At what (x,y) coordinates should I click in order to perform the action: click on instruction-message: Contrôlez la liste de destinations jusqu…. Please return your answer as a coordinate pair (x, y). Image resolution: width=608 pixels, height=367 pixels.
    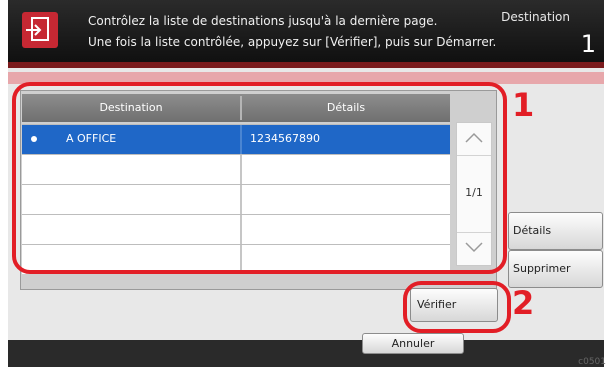
    Looking at the image, I should click on (292, 32).